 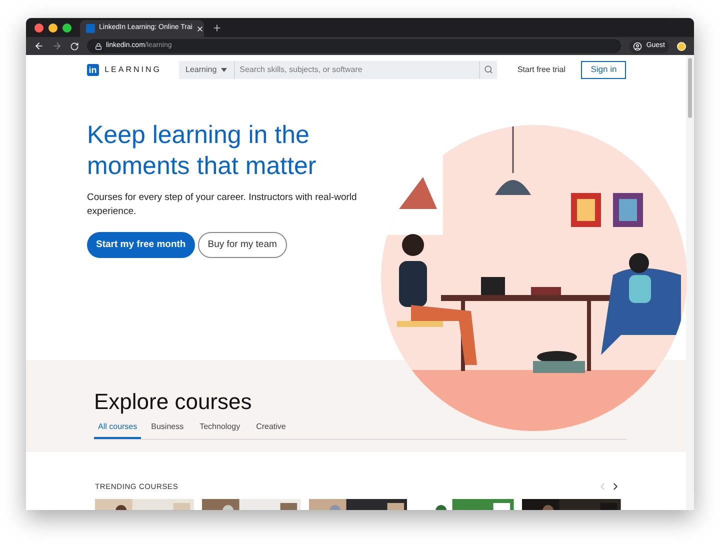 What do you see at coordinates (223, 70) in the screenshot?
I see `caret-icon` at bounding box center [223, 70].